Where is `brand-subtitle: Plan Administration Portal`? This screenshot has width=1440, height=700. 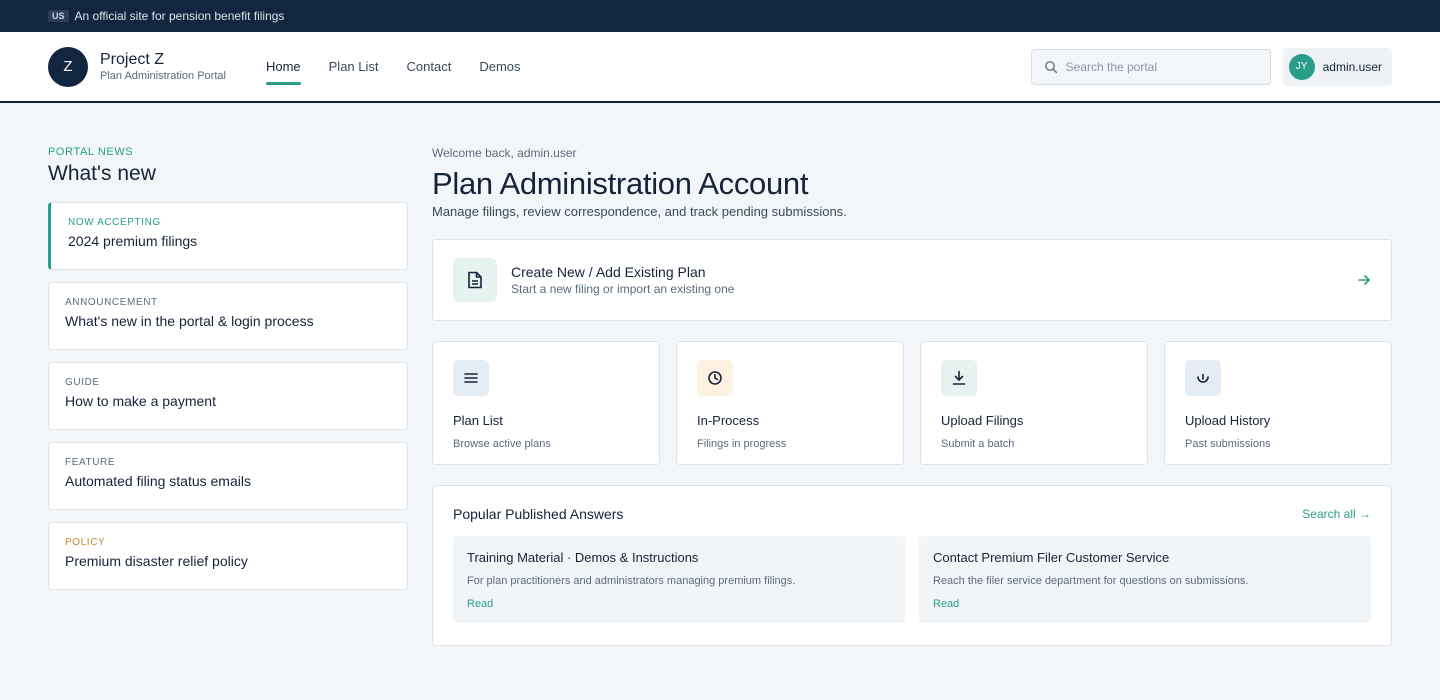
brand-subtitle: Plan Administration Portal is located at coordinates (163, 76).